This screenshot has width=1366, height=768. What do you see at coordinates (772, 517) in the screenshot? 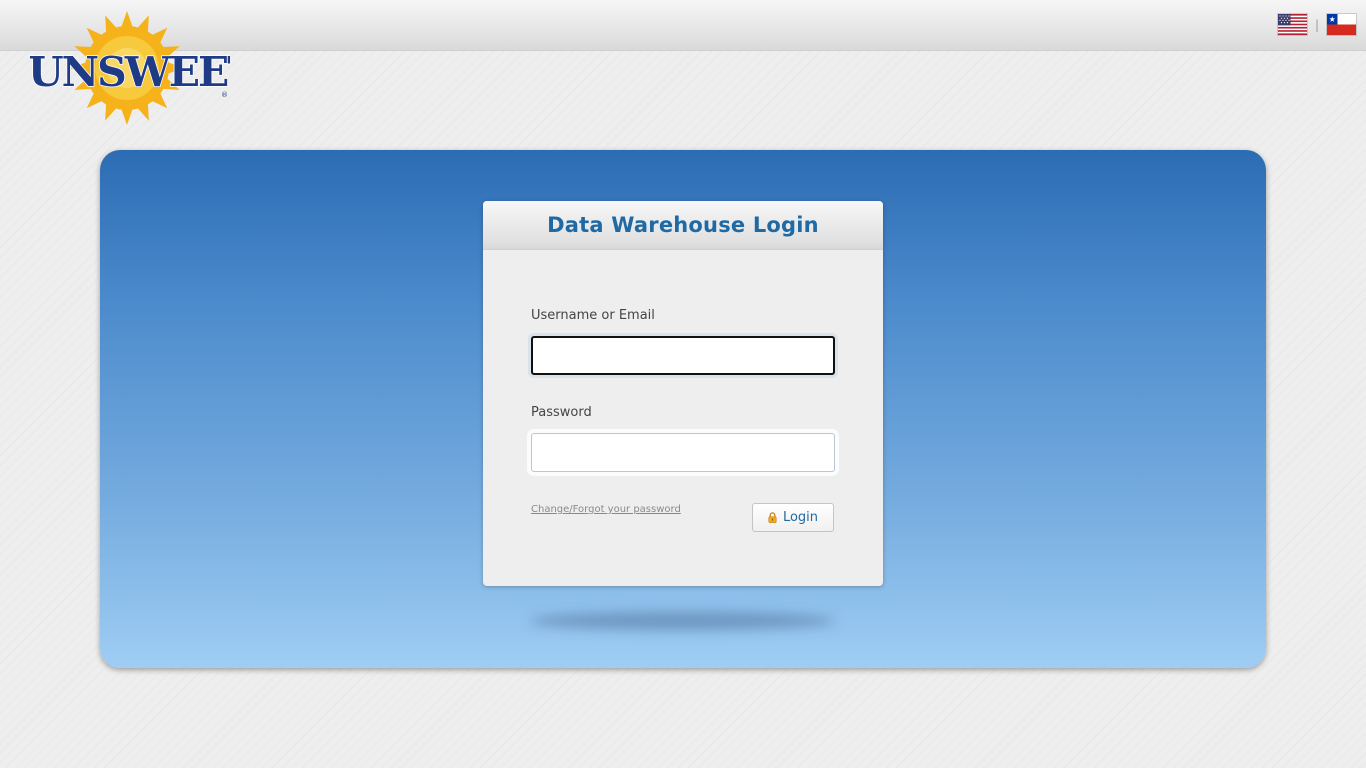
I see `lock-icon` at bounding box center [772, 517].